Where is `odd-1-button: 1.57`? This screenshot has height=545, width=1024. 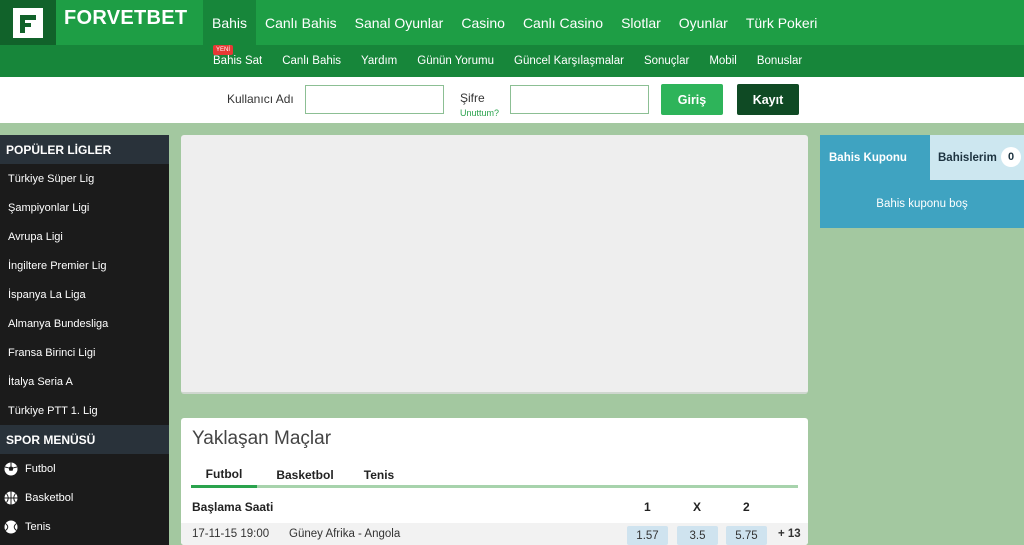 odd-1-button: 1.57 is located at coordinates (647, 535).